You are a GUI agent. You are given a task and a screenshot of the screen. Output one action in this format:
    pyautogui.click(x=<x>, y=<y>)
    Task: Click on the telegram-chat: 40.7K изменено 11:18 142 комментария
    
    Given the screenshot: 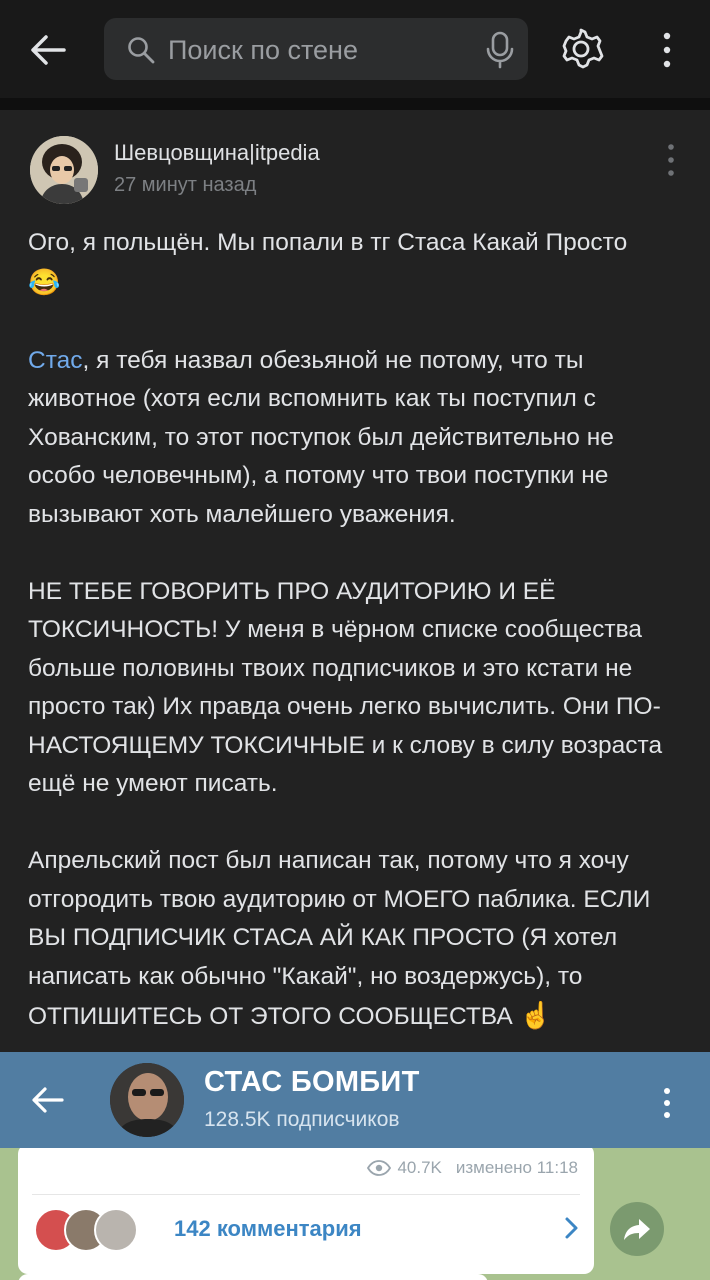 What is the action you would take?
    pyautogui.click(x=355, y=1214)
    